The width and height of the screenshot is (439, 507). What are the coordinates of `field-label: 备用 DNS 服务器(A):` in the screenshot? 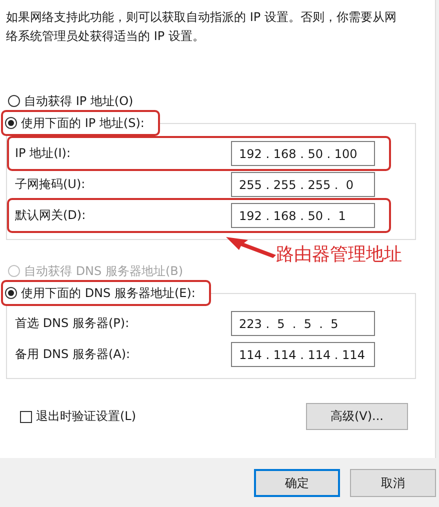 It's located at (72, 354).